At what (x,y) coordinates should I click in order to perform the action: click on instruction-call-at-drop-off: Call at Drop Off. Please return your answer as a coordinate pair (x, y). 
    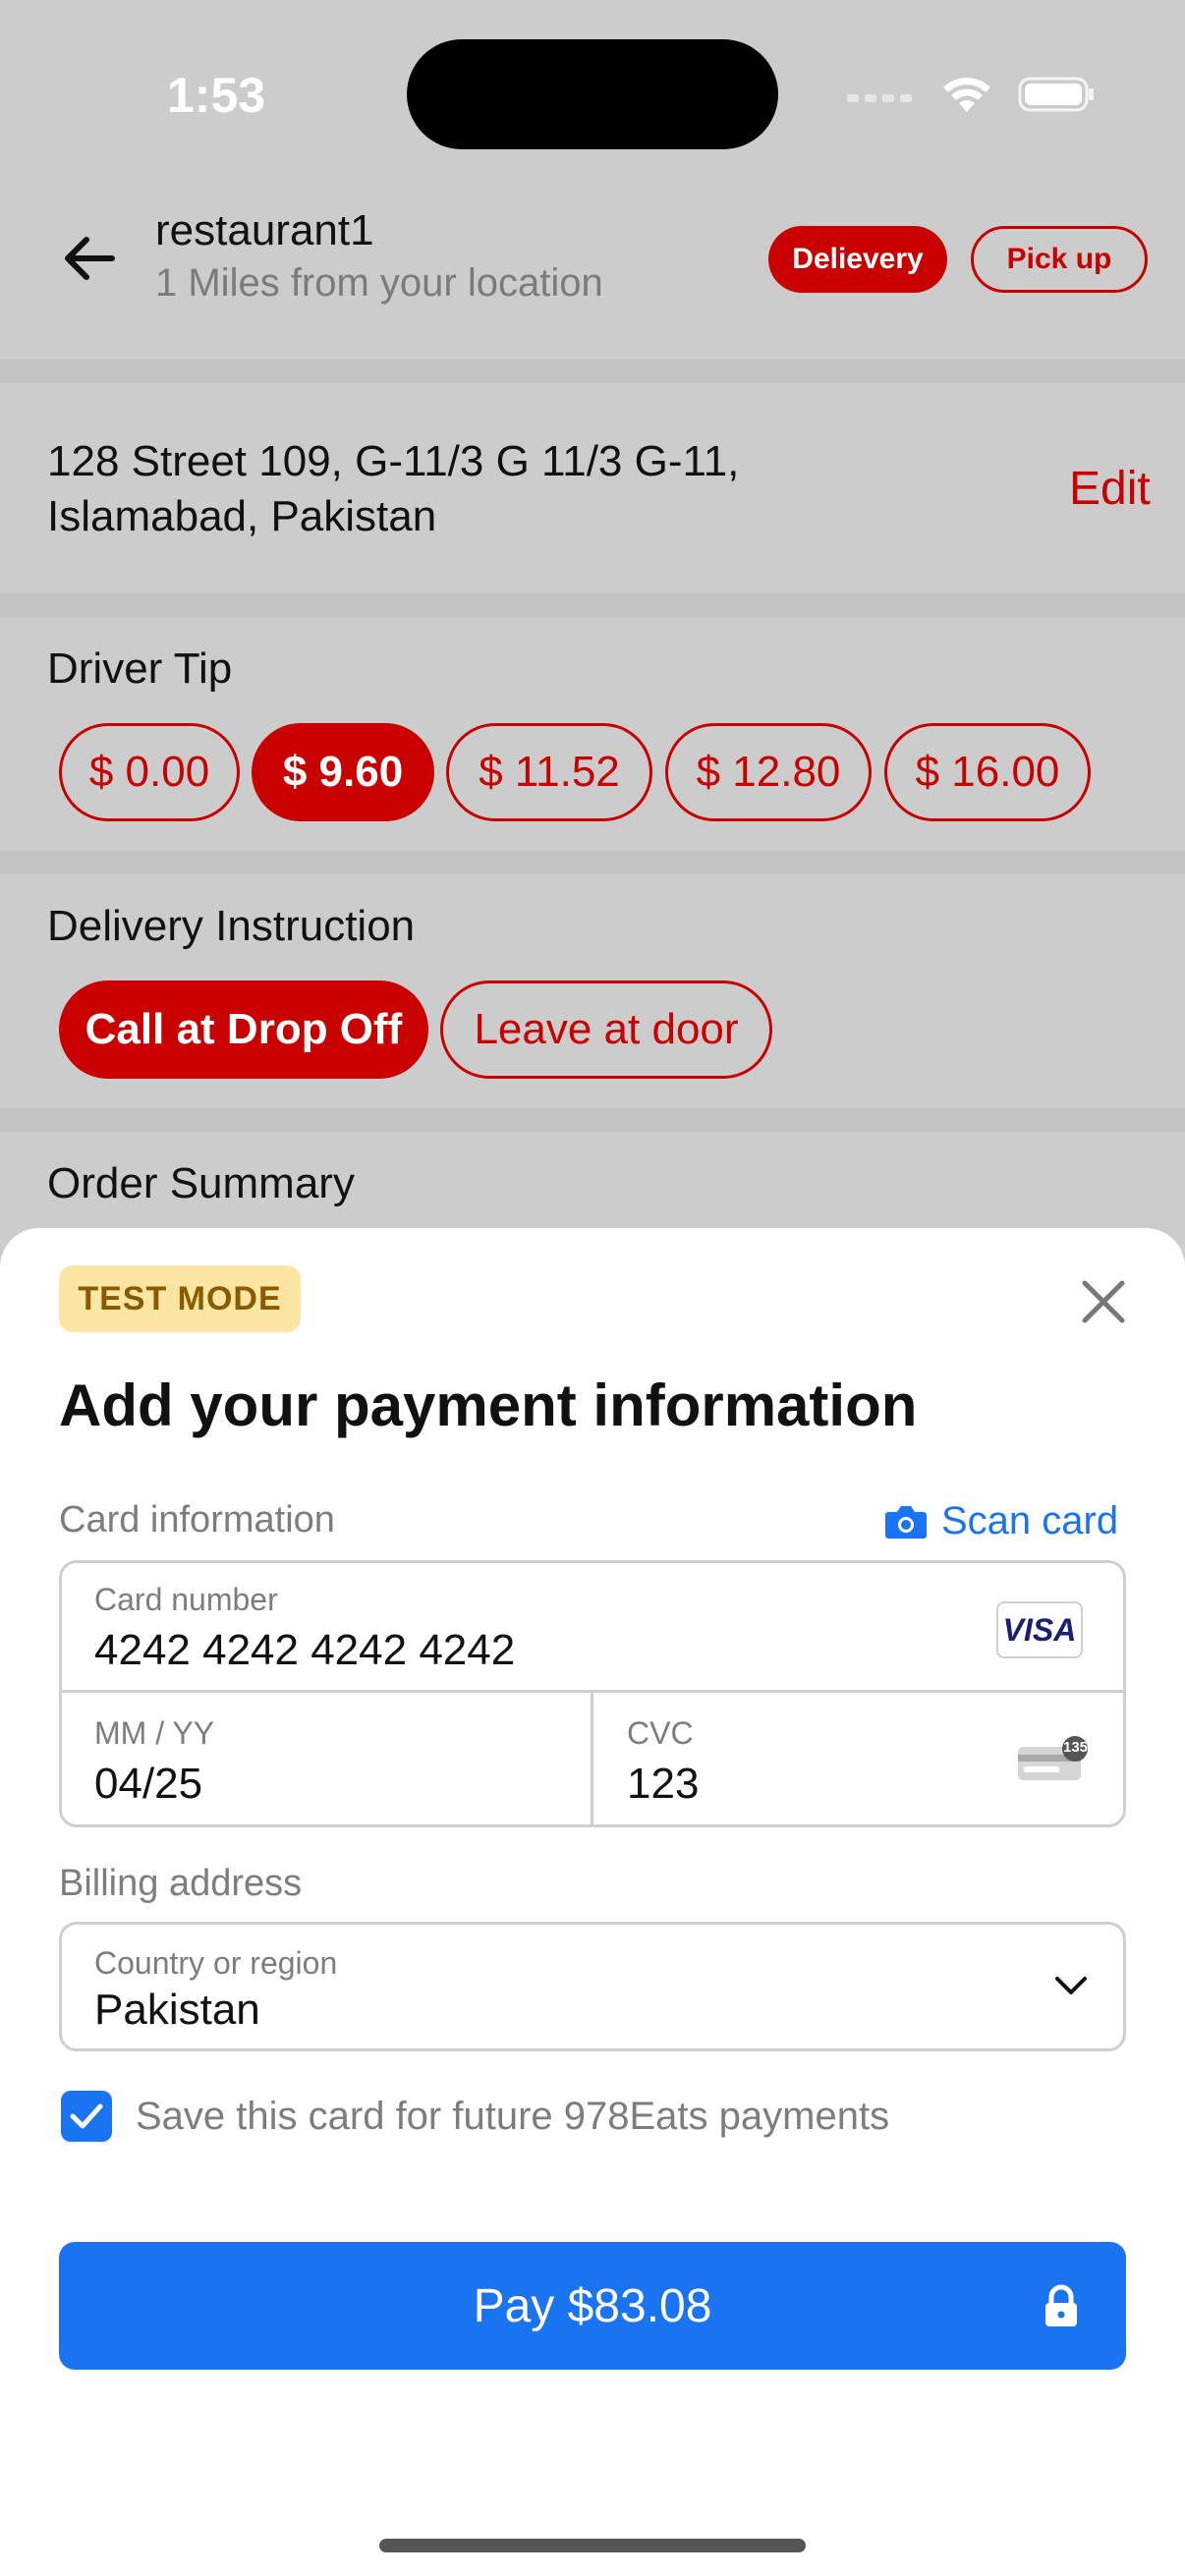
    Looking at the image, I should click on (244, 1029).